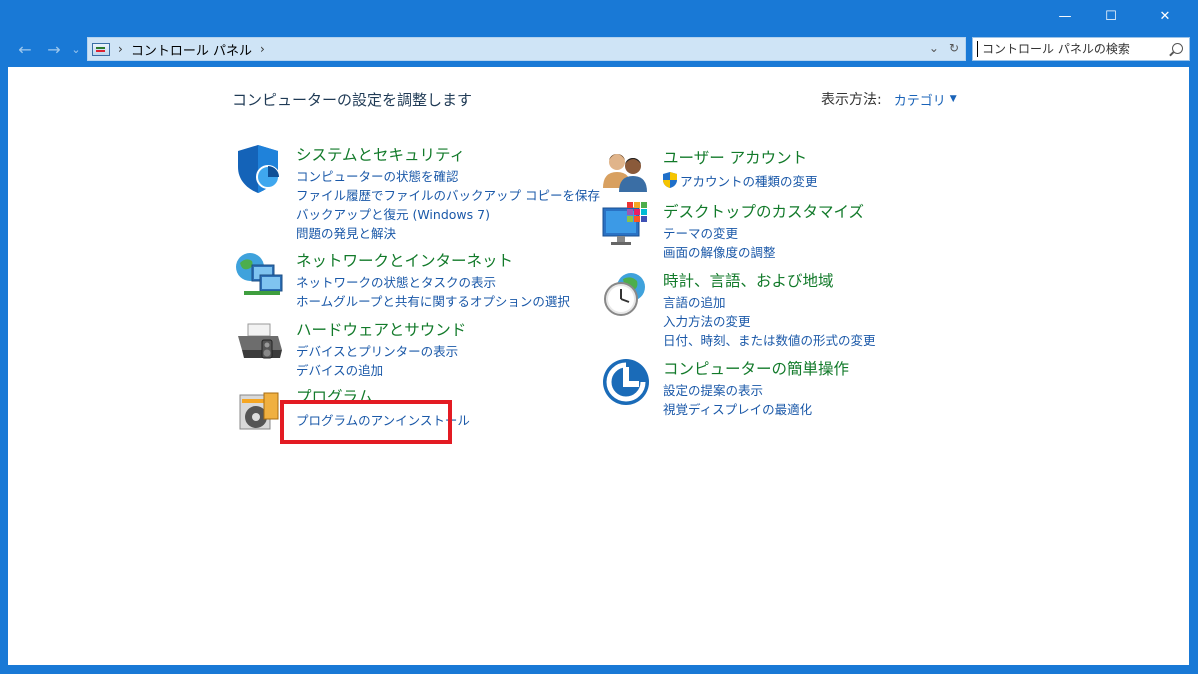 This screenshot has height=674, width=1198. What do you see at coordinates (920, 99) in the screenshot?
I see `view-by-dropdown: カテゴリ` at bounding box center [920, 99].